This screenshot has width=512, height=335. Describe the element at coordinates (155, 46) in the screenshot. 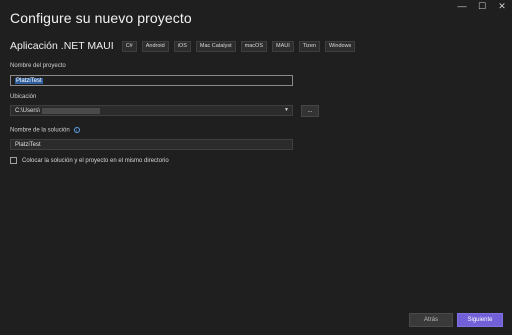

I see `tag-android: Android` at that location.